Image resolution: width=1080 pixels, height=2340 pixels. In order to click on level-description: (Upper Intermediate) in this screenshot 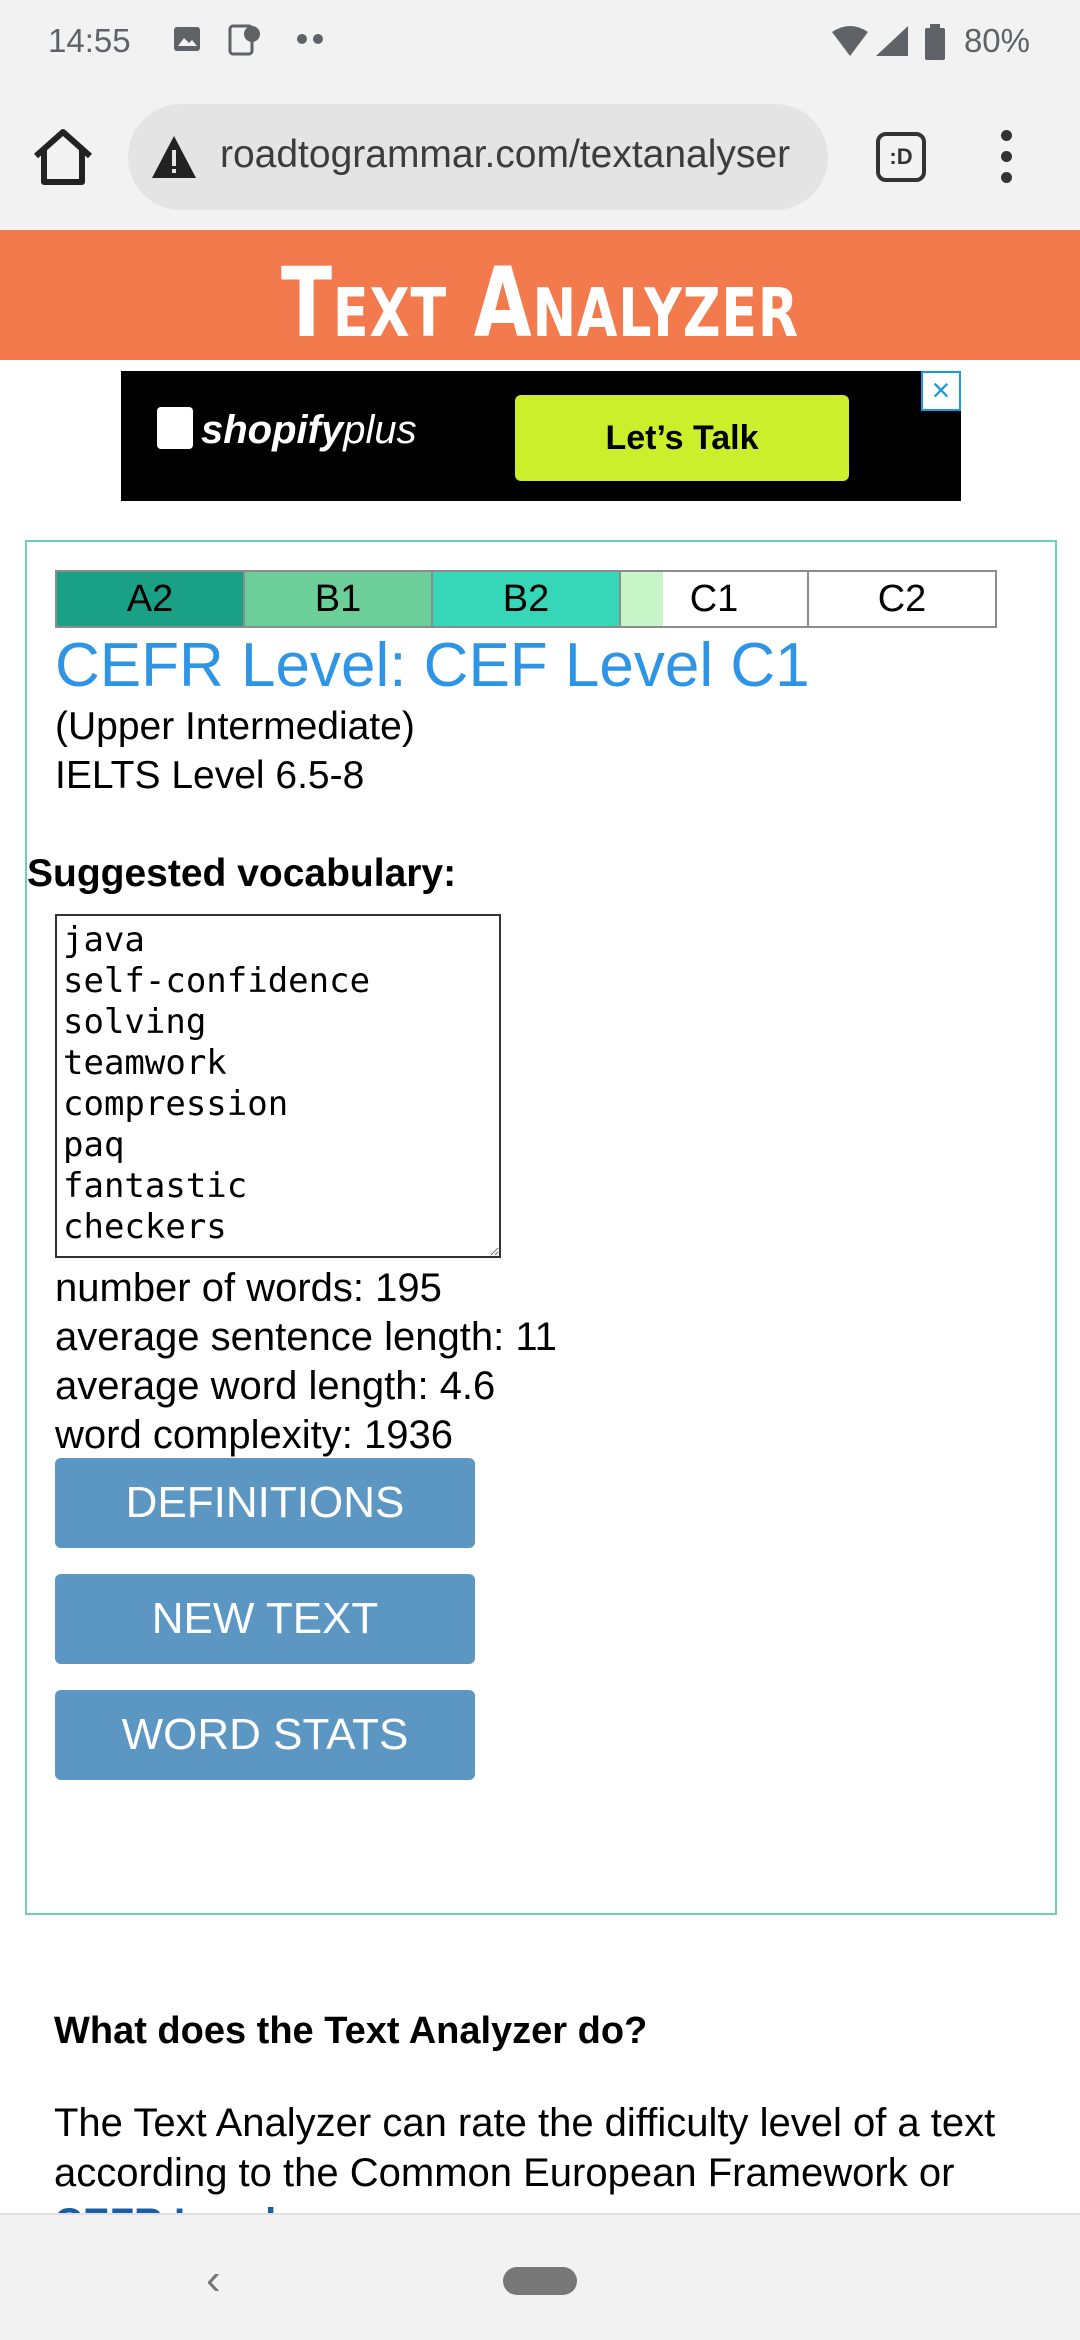, I will do `click(235, 726)`.